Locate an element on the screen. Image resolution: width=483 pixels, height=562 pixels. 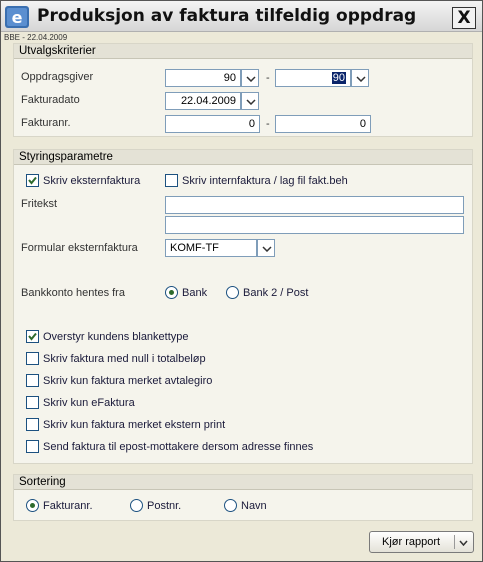
window-title: Produksjon av faktura tilfeldig oppdrag is located at coordinates (227, 16).